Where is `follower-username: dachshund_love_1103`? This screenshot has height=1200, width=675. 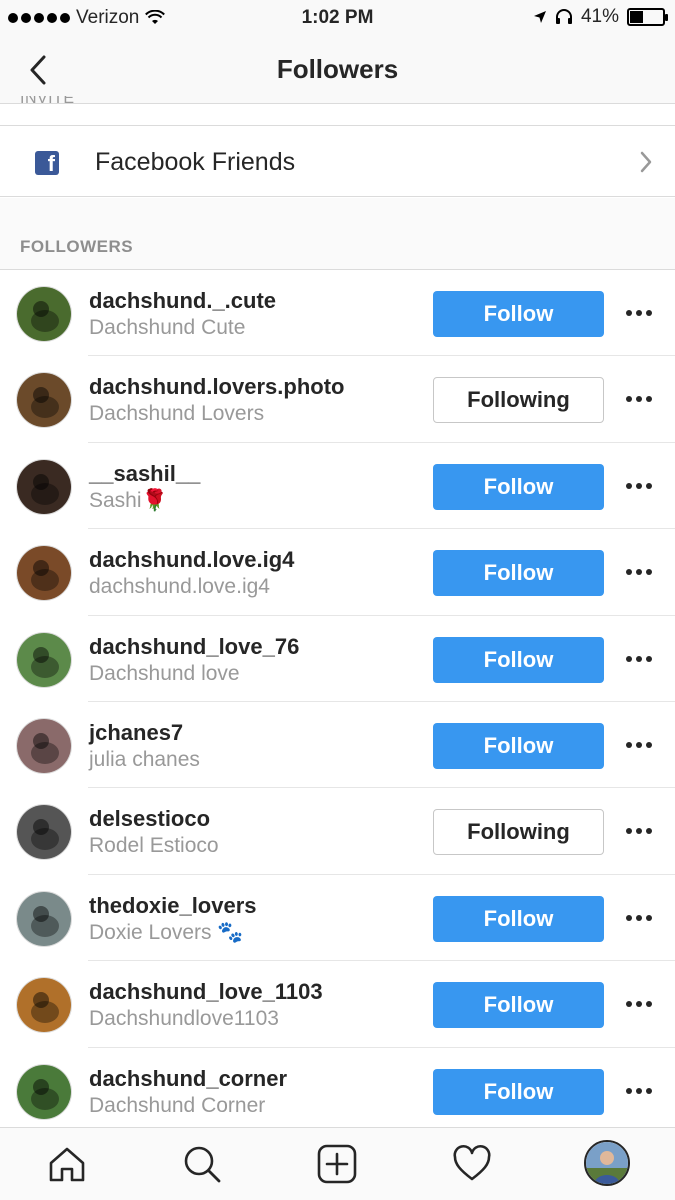 follower-username: dachshund_love_1103 is located at coordinates (206, 992).